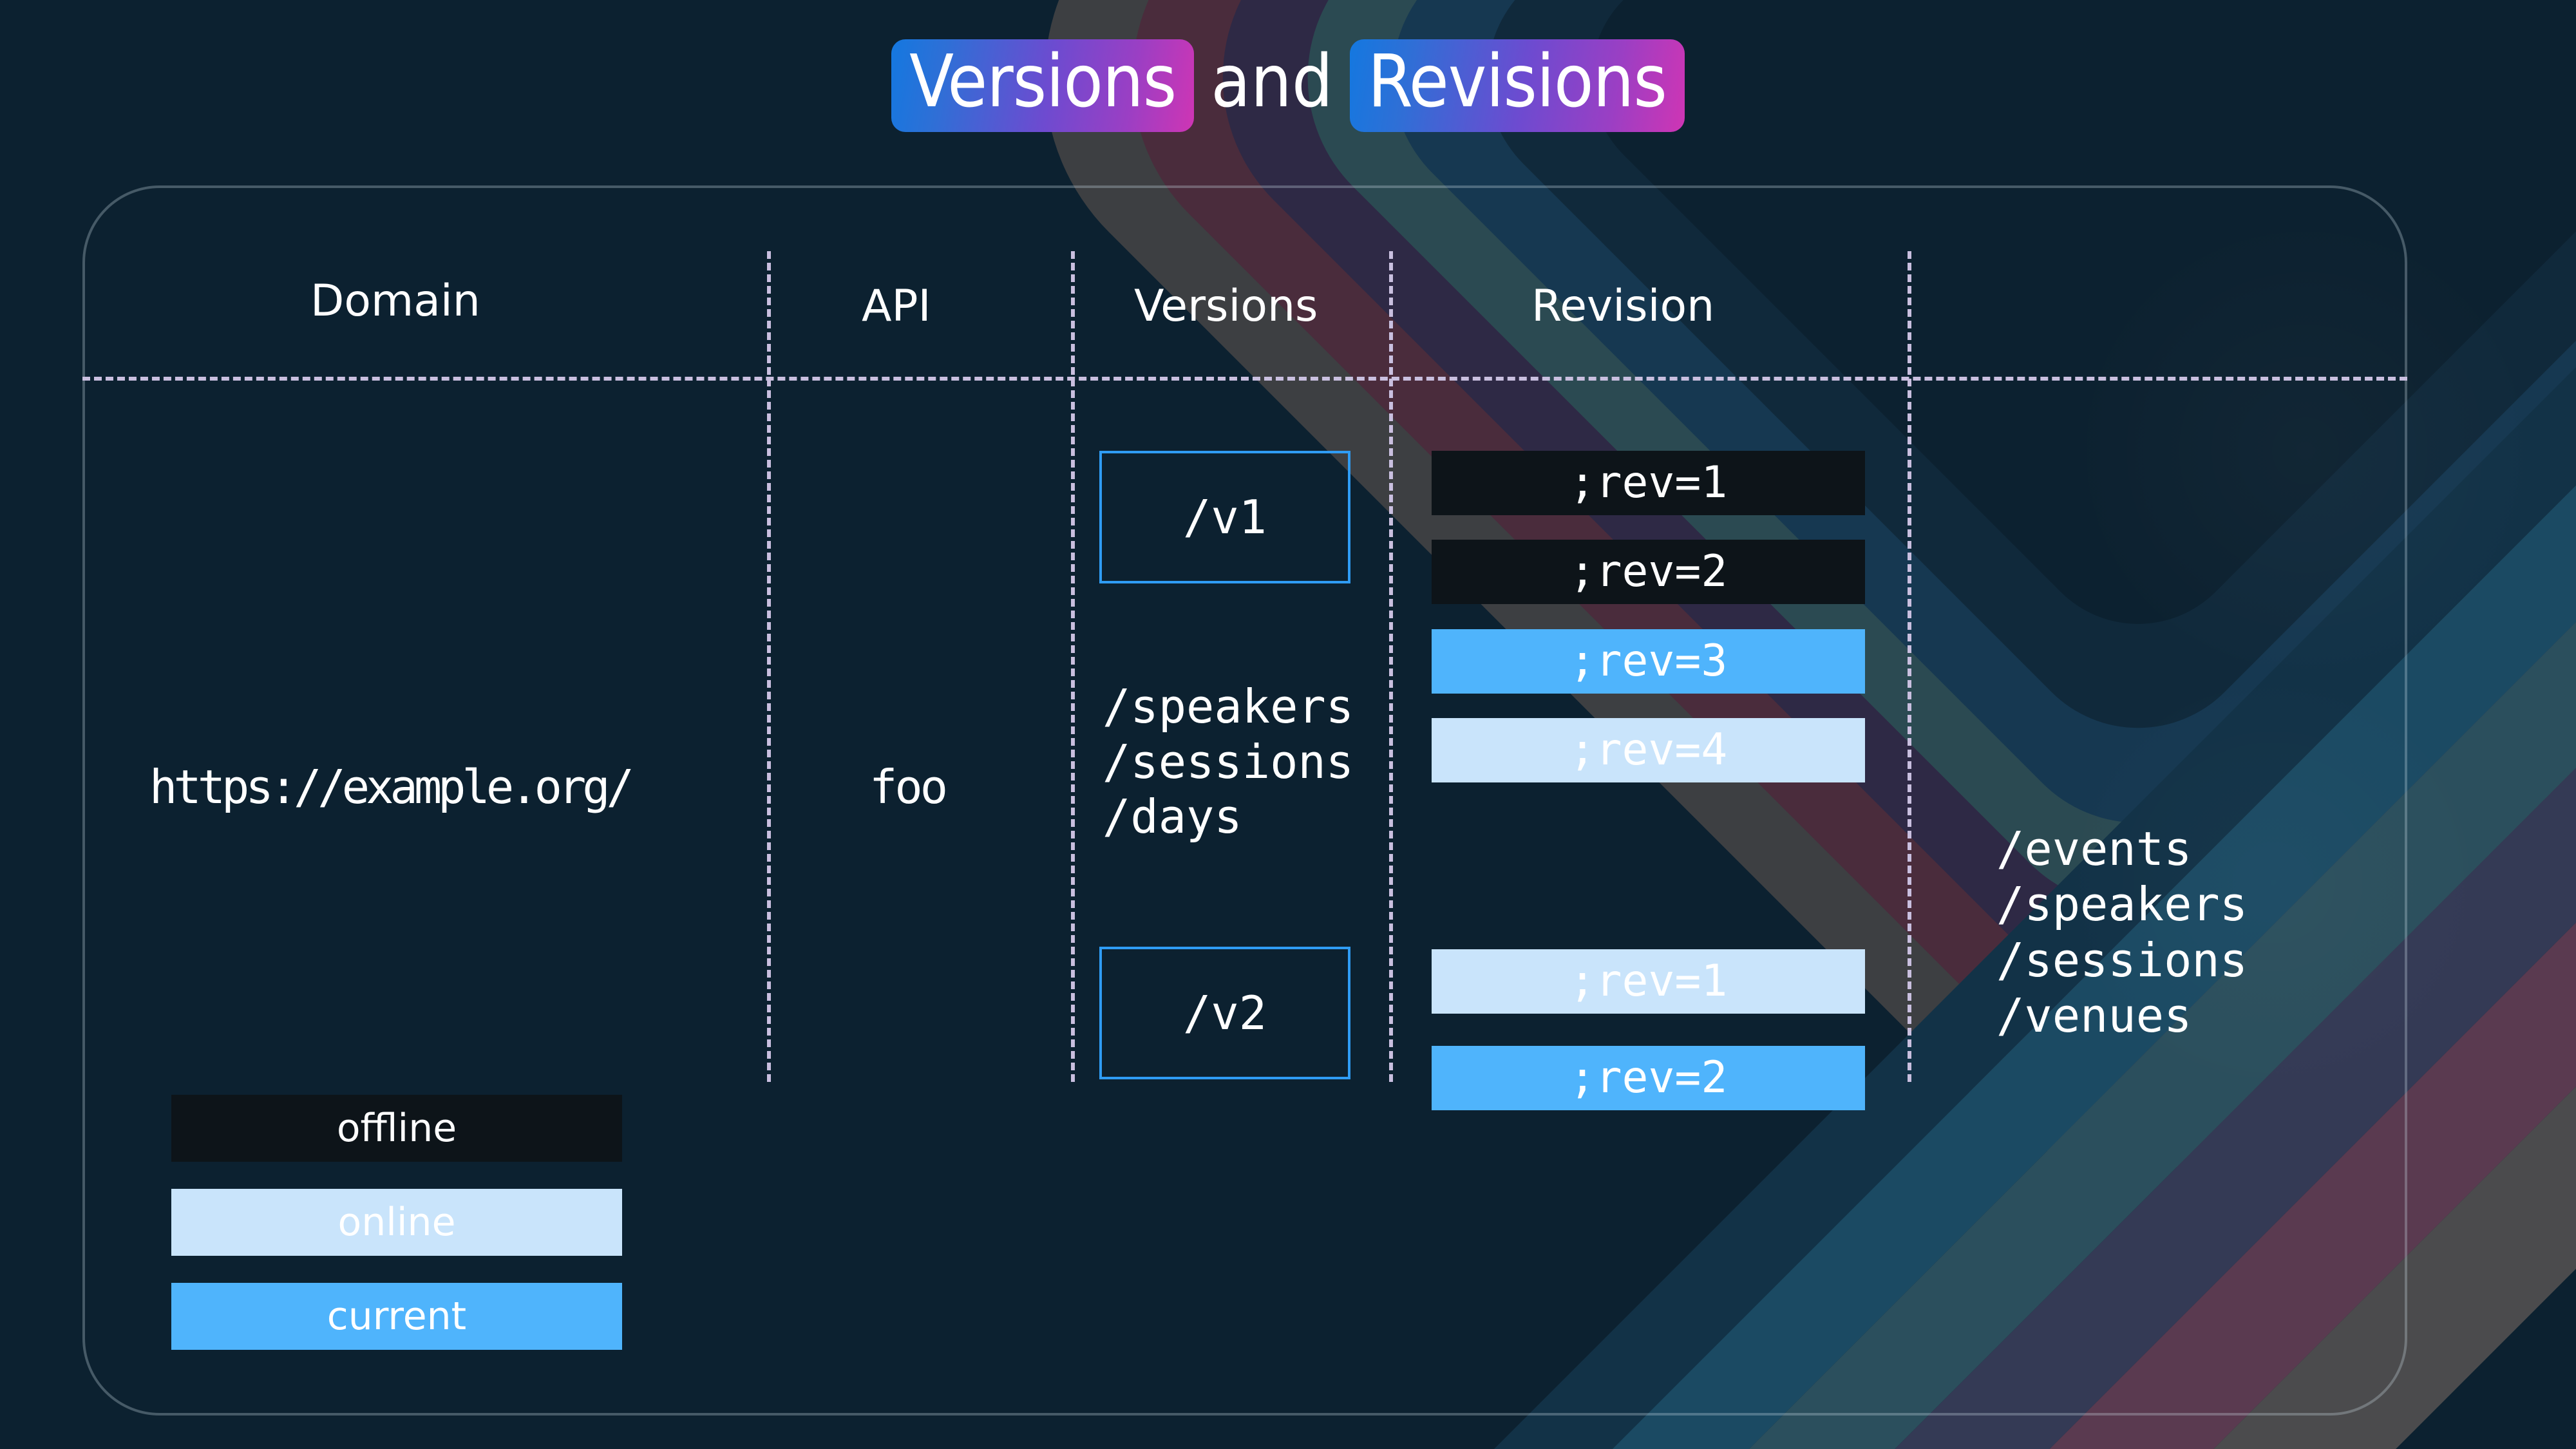  I want to click on page-title: Versions and Revisions, so click(1288, 85).